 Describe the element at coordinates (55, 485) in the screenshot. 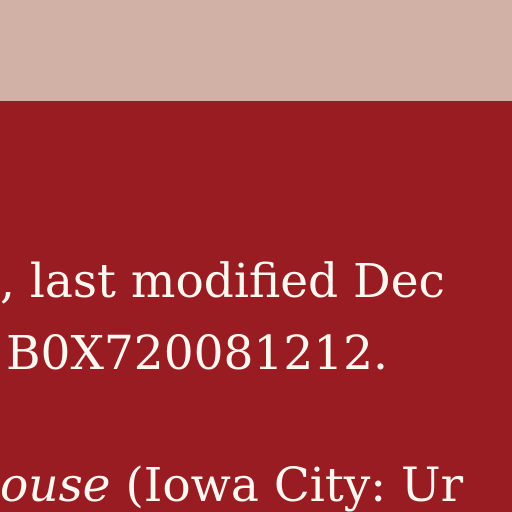

I see `italic-title-fragment: ouse` at that location.